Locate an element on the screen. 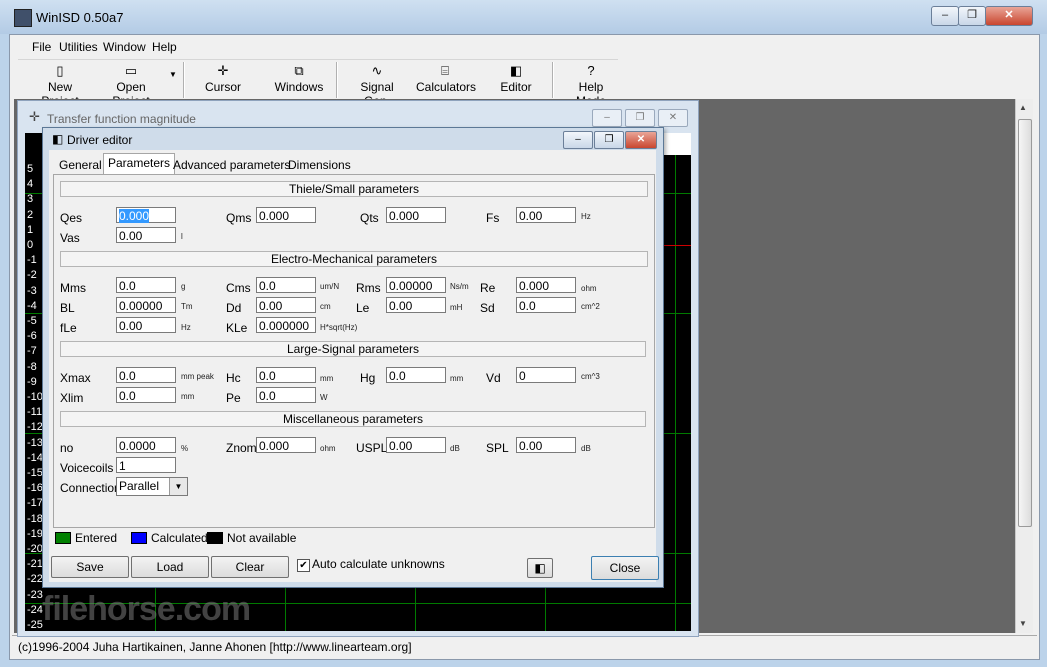 This screenshot has height=667, width=1047. re-input: 0.000 is located at coordinates (546, 285).